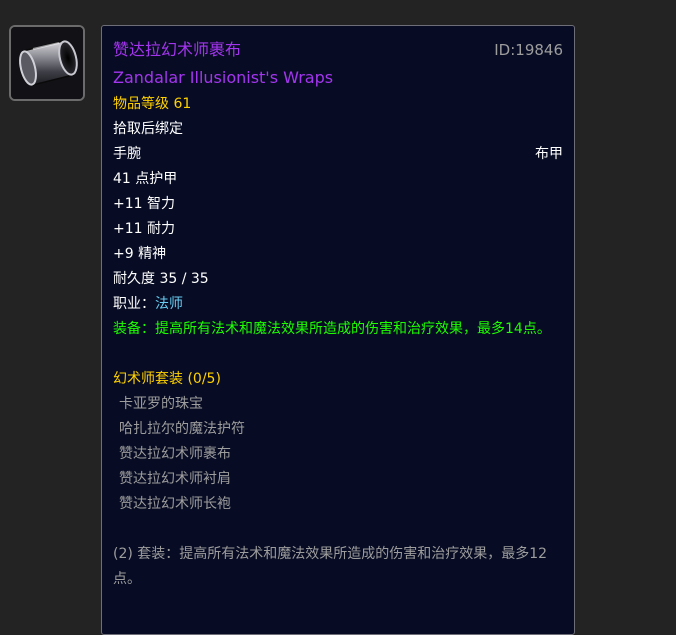  I want to click on set-title: 幻术师套装 (0/5), so click(338, 379).